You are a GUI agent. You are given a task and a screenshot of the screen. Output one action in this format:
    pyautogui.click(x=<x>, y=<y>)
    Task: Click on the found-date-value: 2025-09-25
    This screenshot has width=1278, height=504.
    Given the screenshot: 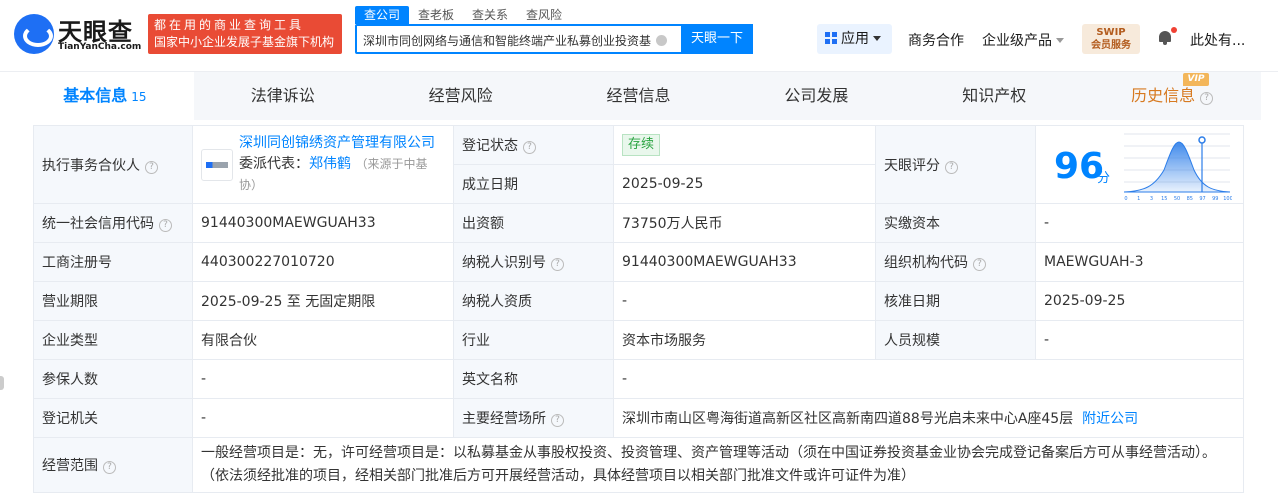 What is the action you would take?
    pyautogui.click(x=744, y=184)
    